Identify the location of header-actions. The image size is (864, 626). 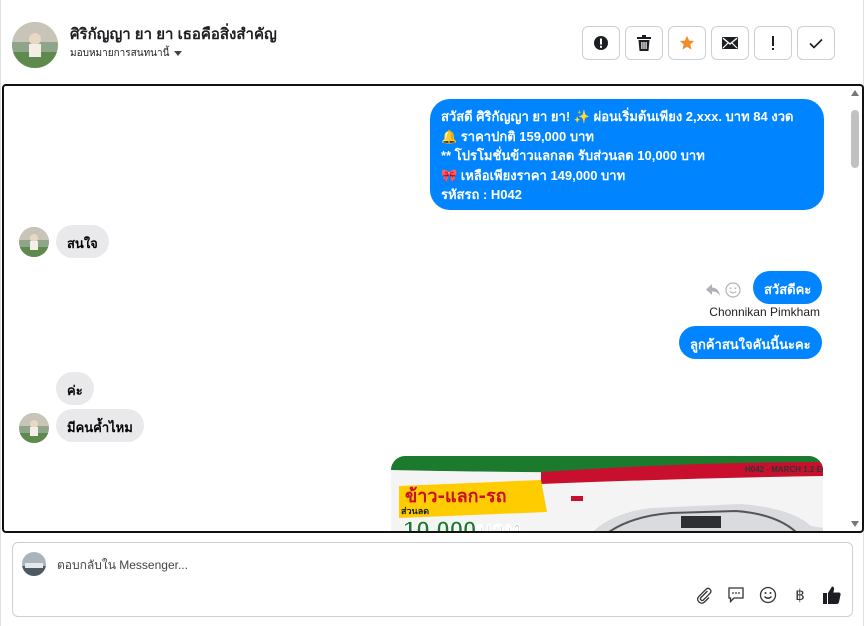
(708, 43).